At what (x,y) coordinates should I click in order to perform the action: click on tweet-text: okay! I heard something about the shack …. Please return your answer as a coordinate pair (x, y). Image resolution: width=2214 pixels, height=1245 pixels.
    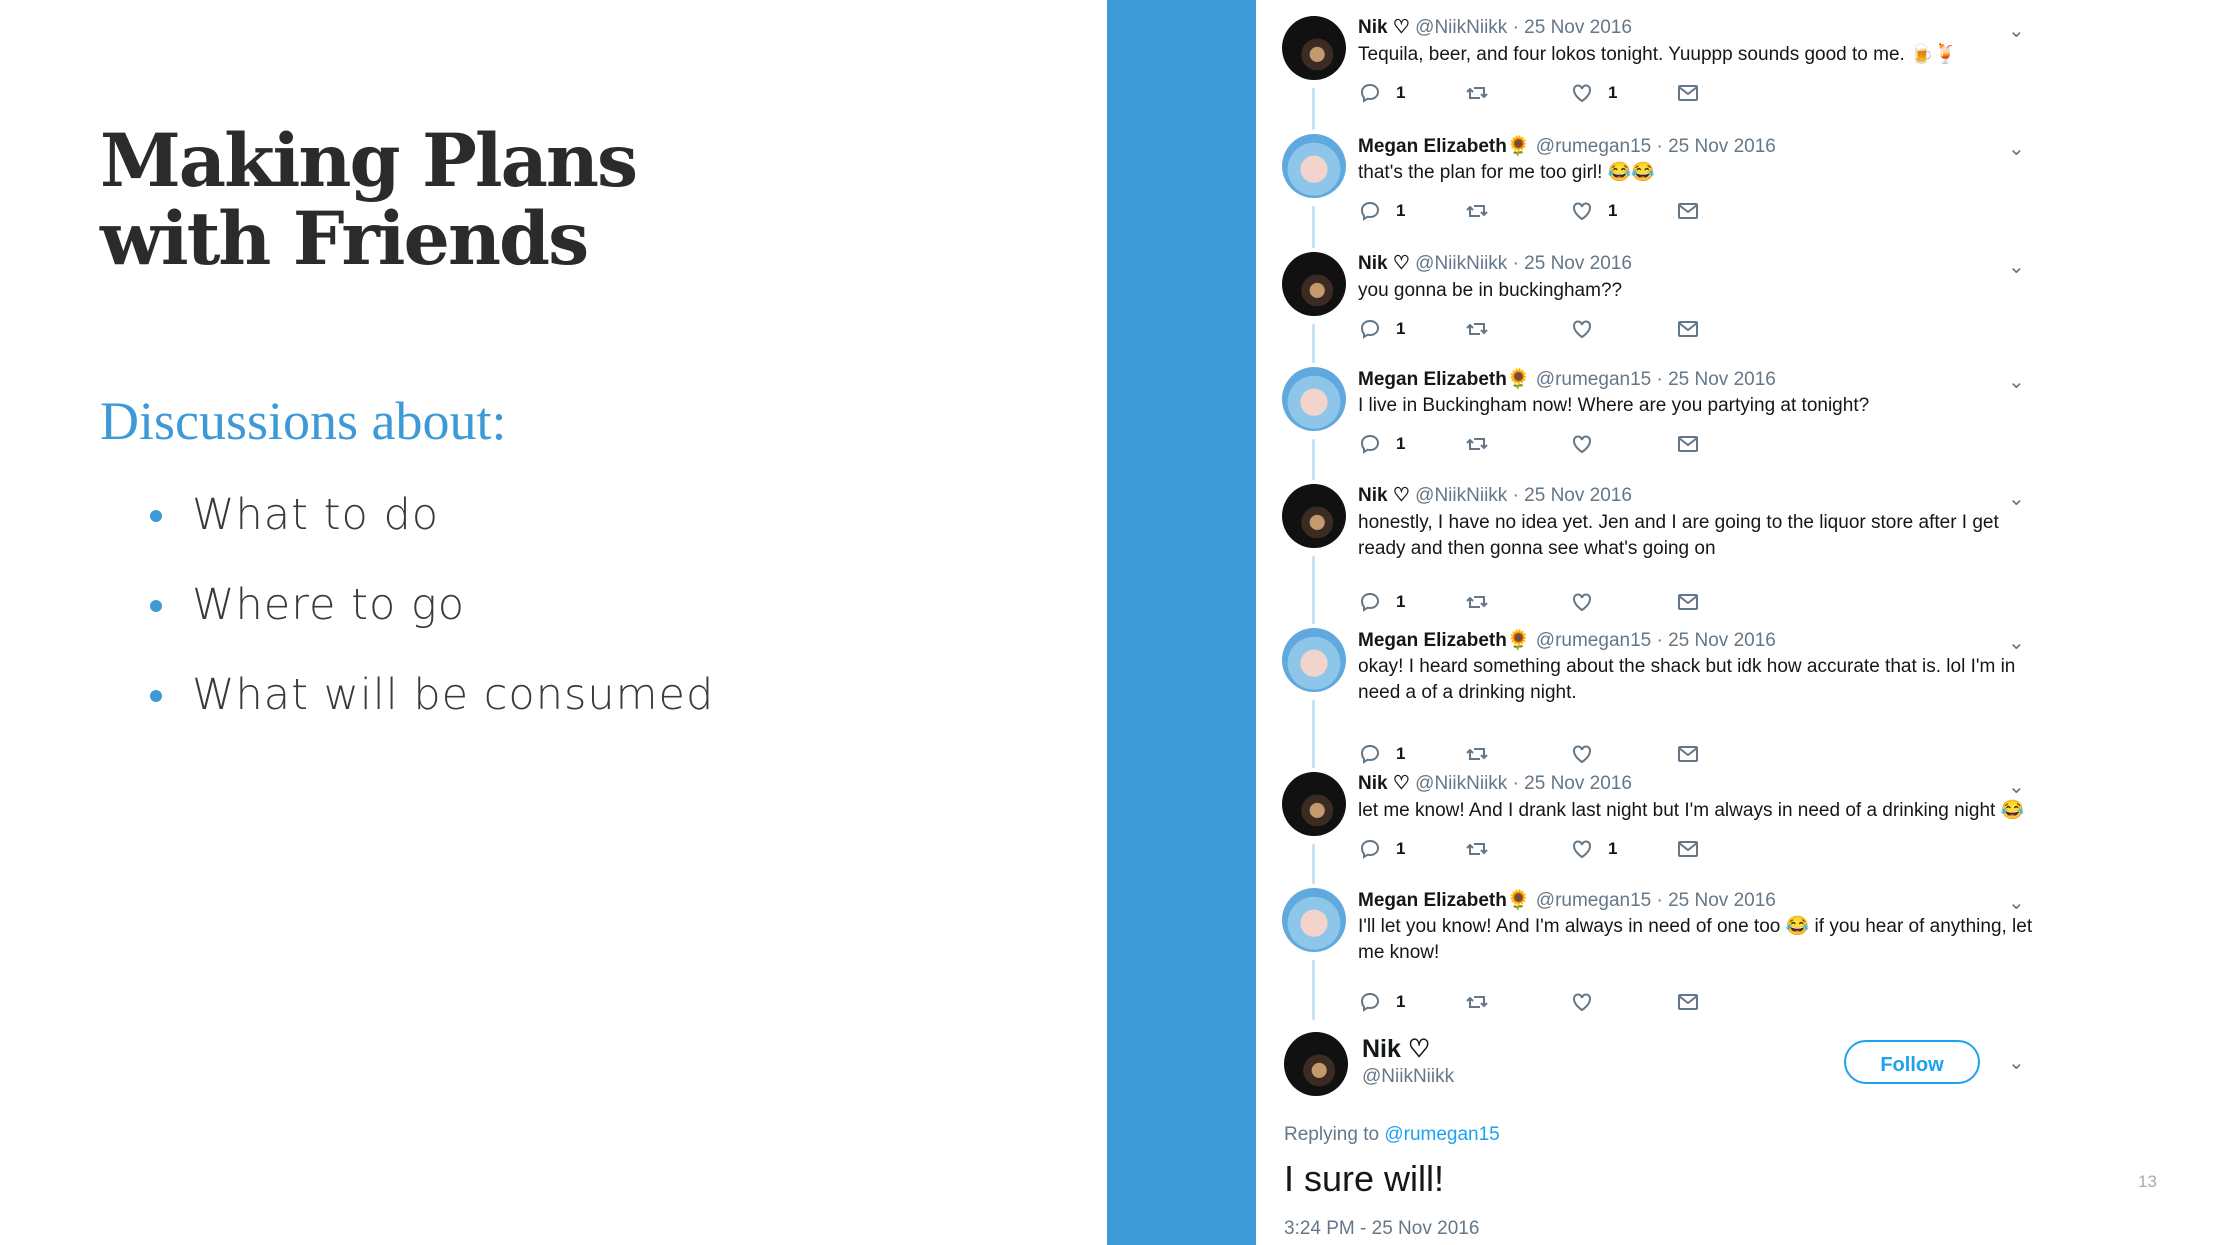
    Looking at the image, I should click on (1687, 679).